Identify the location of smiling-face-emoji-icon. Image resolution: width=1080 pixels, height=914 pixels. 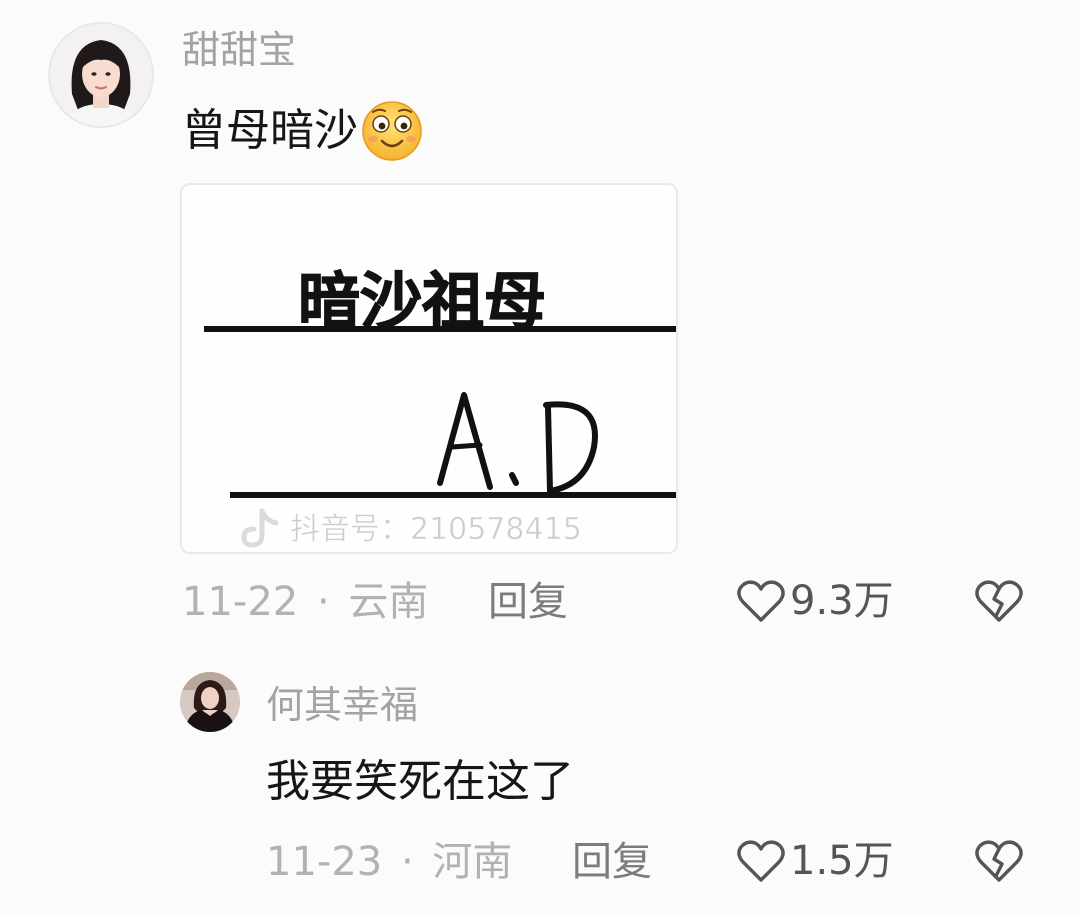
(392, 131).